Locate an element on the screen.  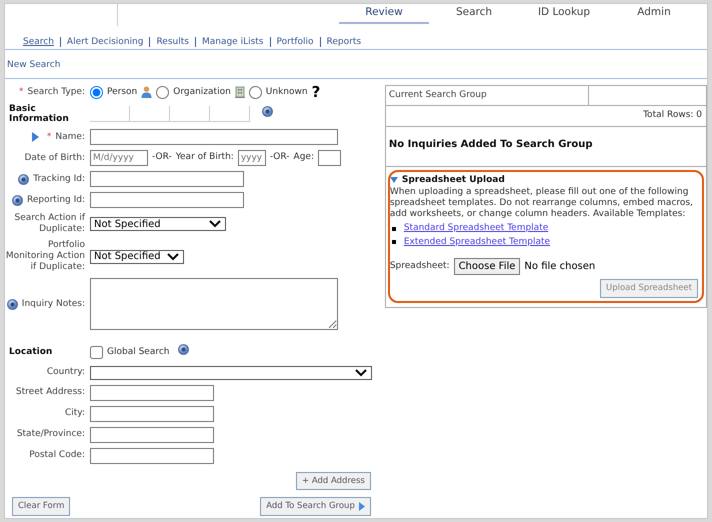
nav-tab: Admin is located at coordinates (654, 14).